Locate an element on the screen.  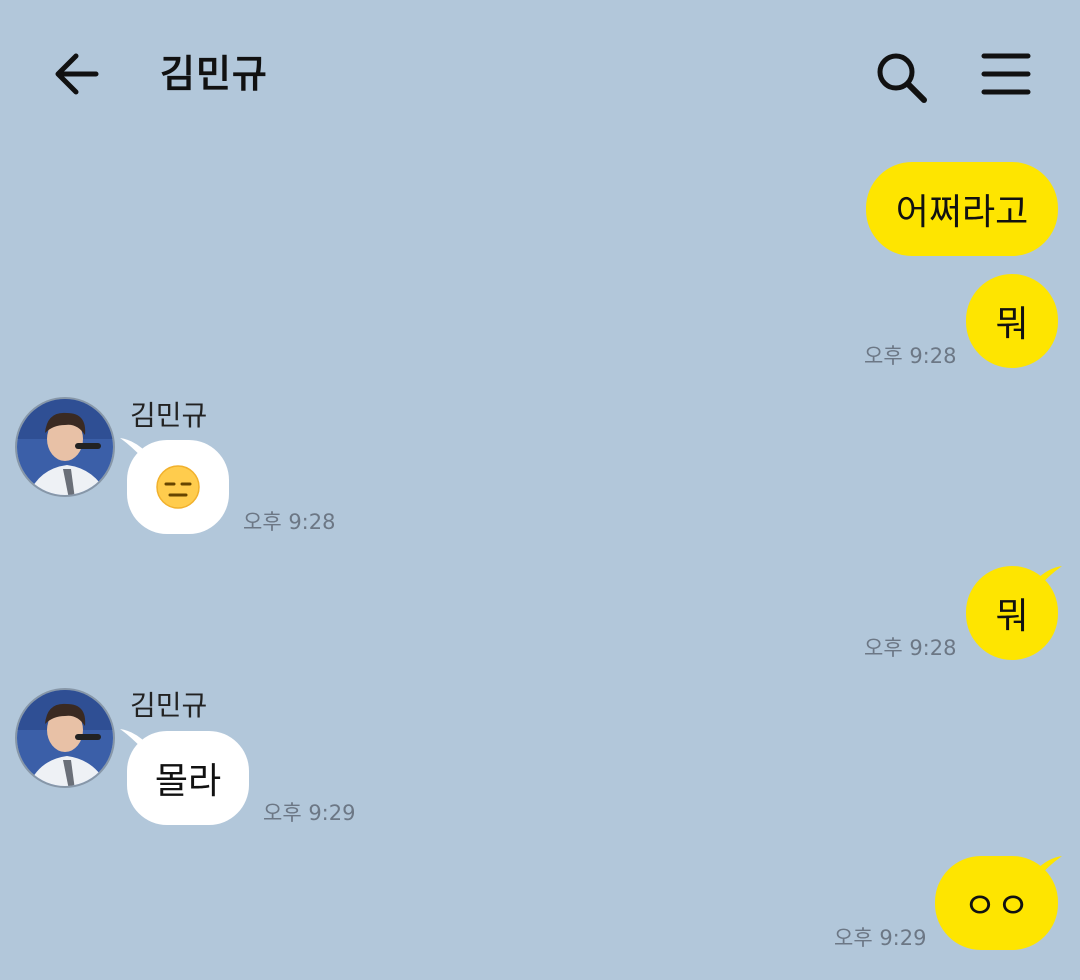
their-message-bubble is located at coordinates (178, 487).